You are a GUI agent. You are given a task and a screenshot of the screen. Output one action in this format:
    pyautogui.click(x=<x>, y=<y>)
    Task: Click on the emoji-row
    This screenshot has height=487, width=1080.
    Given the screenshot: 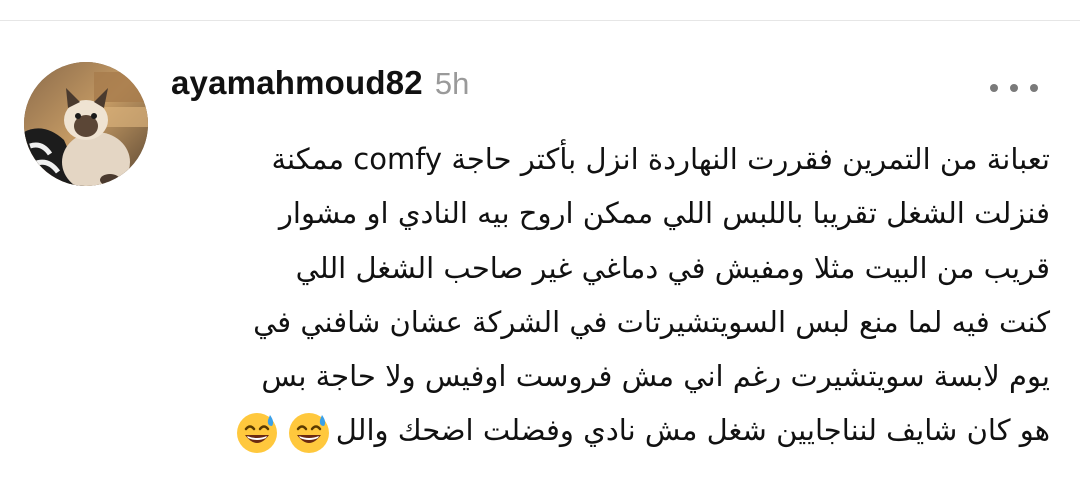 What is the action you would take?
    pyautogui.click(x=283, y=432)
    